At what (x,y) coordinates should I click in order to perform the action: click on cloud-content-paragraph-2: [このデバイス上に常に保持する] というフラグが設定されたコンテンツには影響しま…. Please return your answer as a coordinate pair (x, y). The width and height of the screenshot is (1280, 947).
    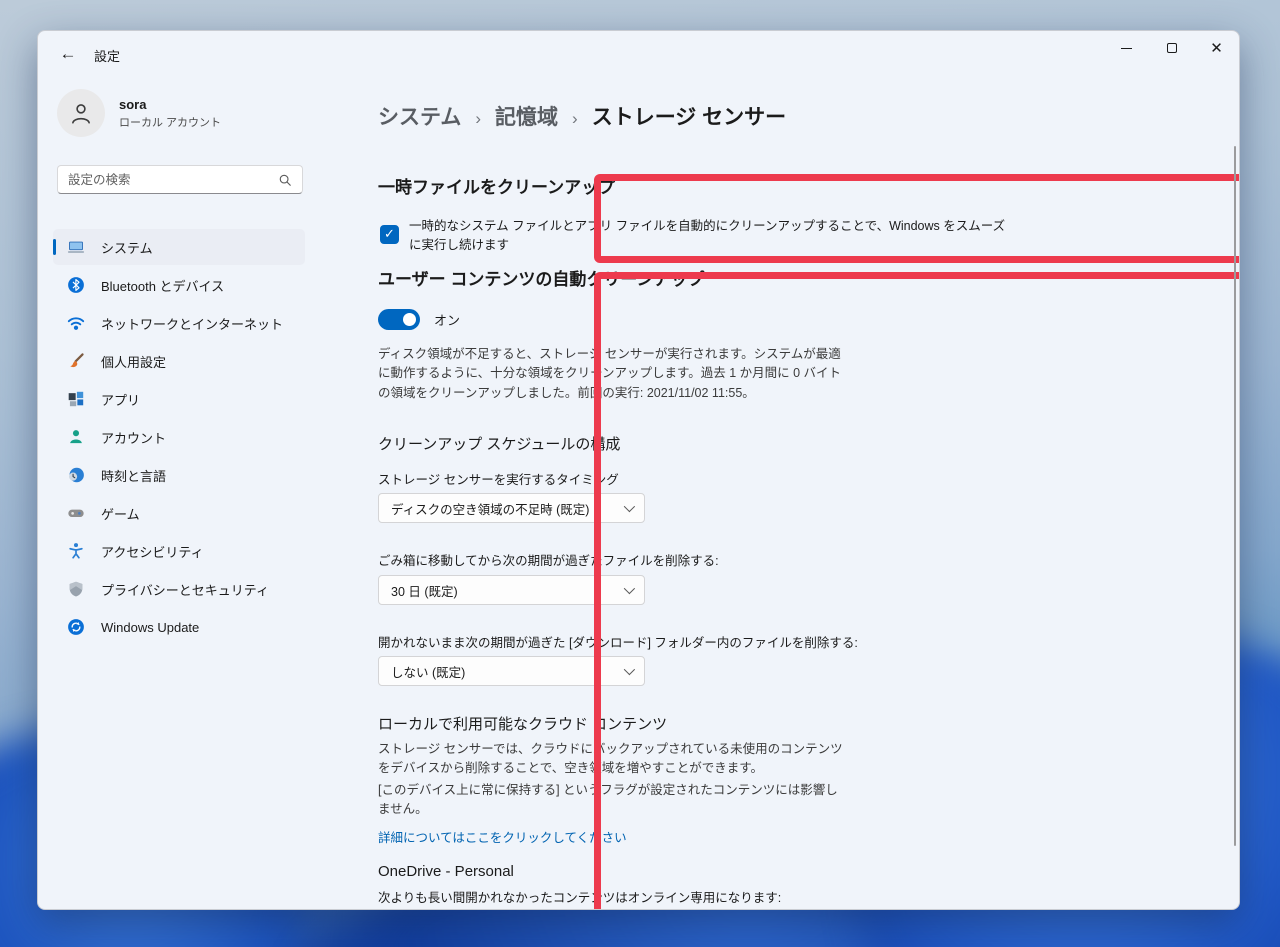
    Looking at the image, I should click on (608, 800).